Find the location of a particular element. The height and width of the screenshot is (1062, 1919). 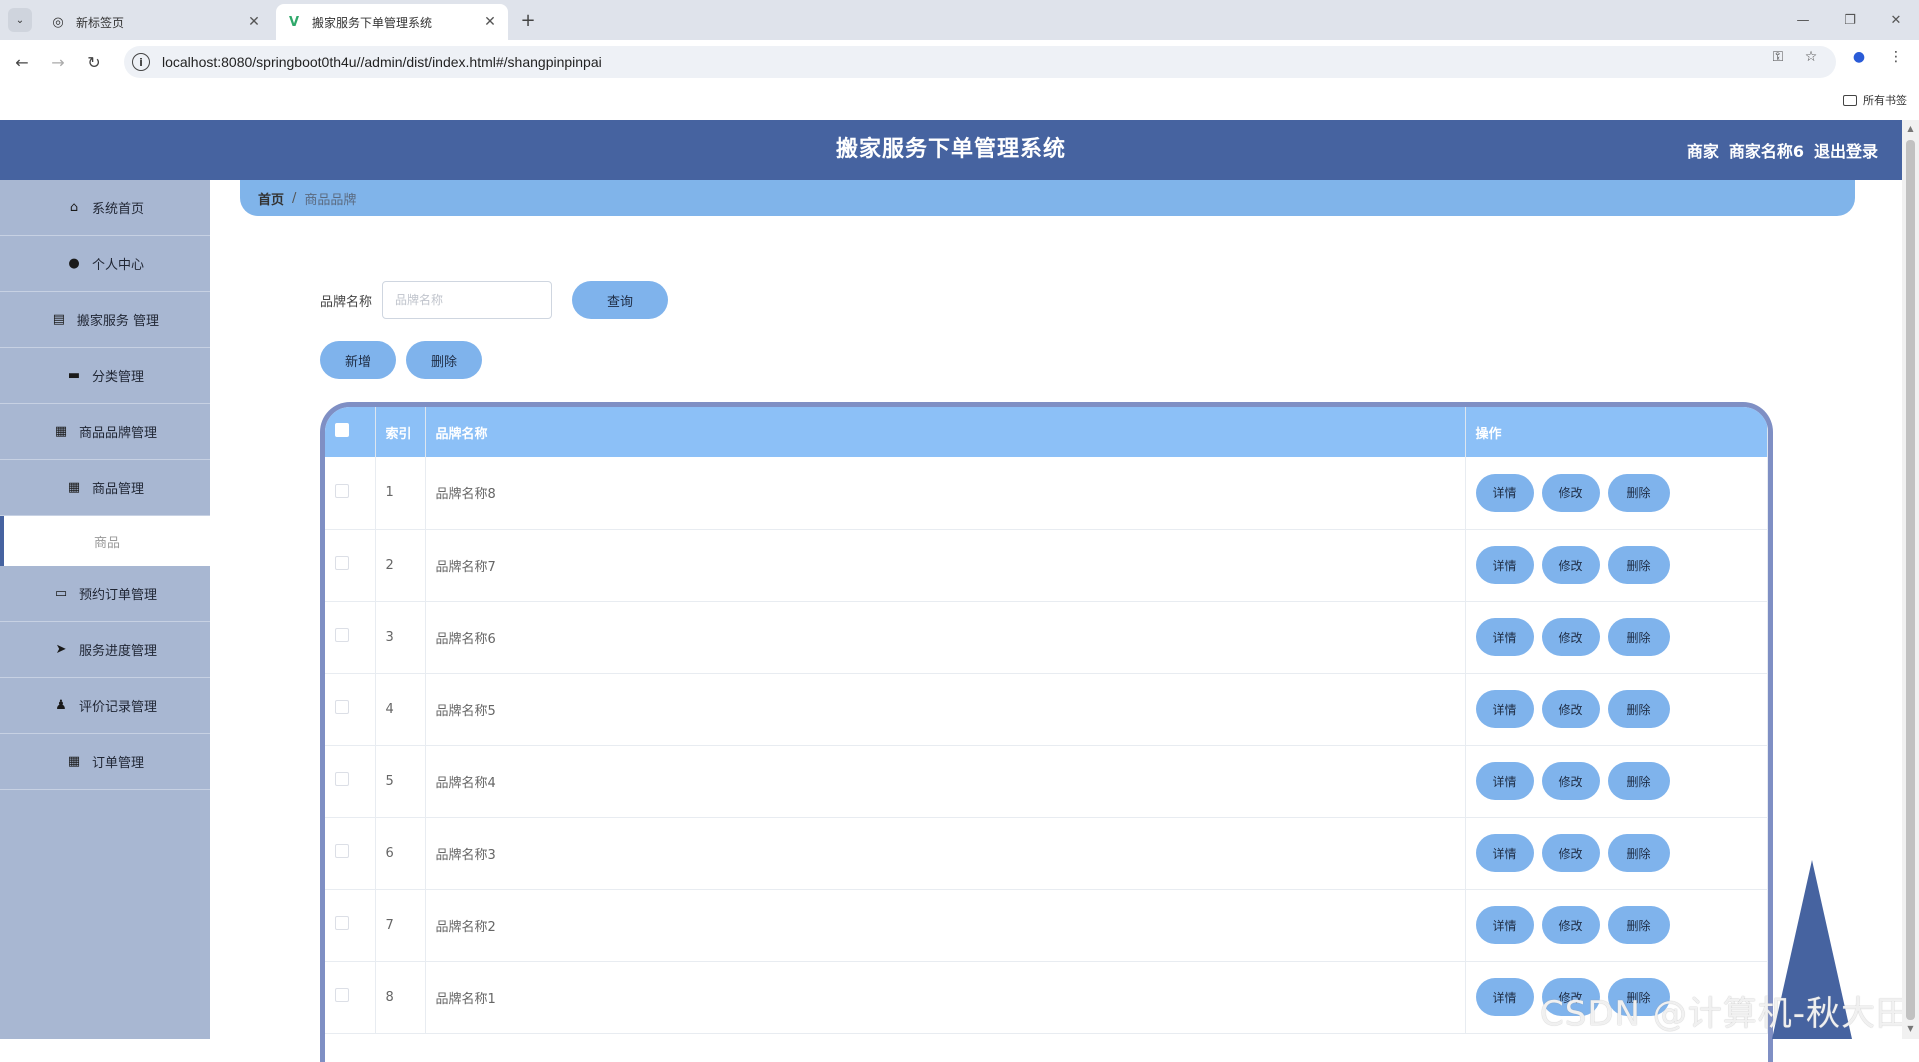

sidebar-item-review: ♟ 评价记录管理 is located at coordinates (105, 706).